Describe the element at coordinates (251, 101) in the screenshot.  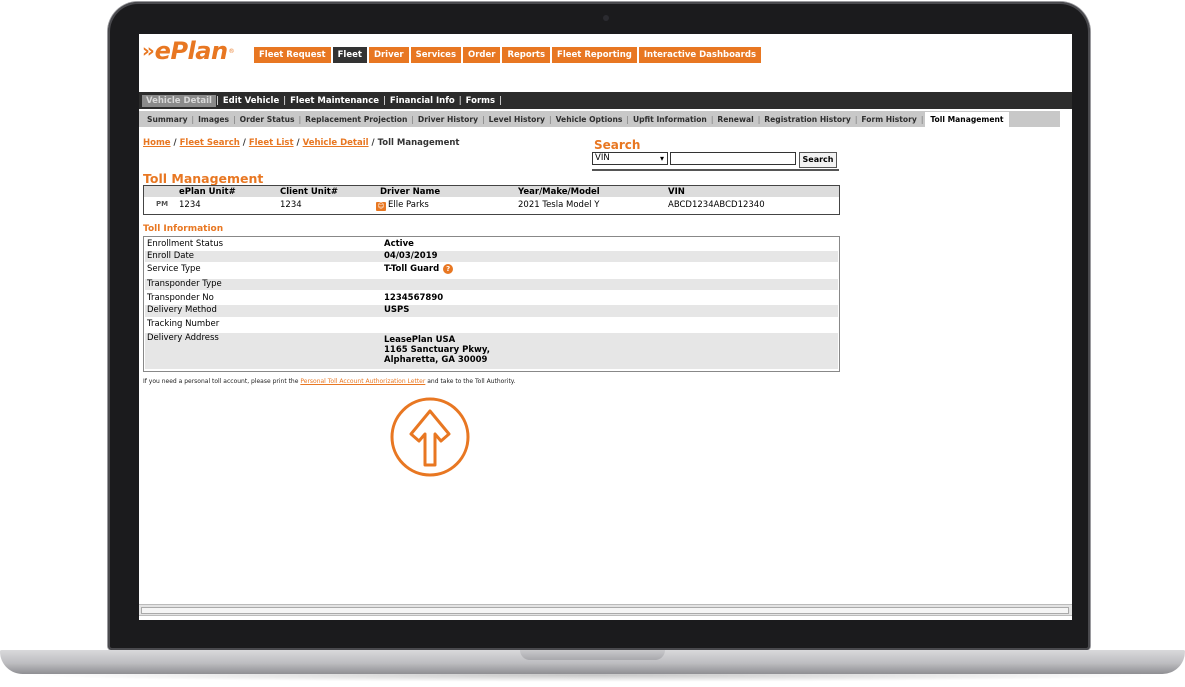
I see `subnav-edit-vehicle: Edit Vehicle` at that location.